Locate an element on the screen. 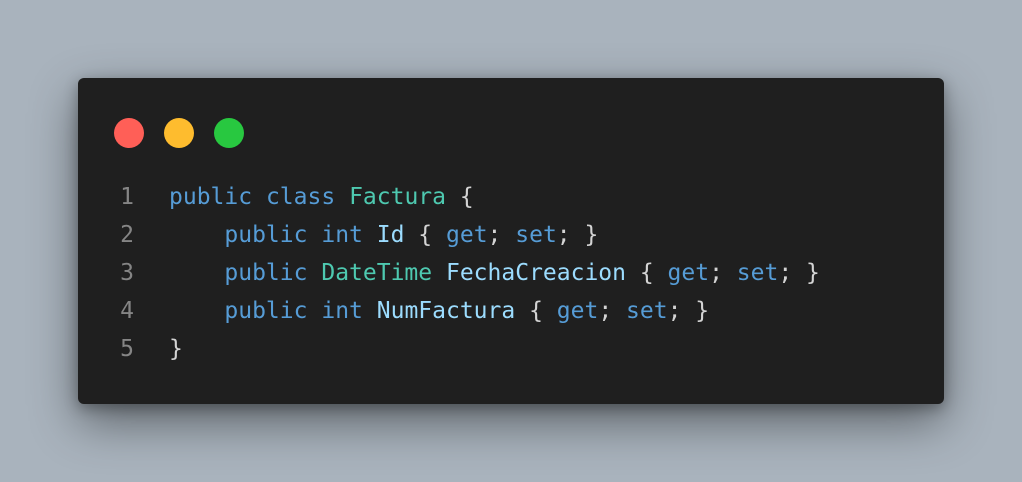  code-token: DateTime is located at coordinates (377, 273).